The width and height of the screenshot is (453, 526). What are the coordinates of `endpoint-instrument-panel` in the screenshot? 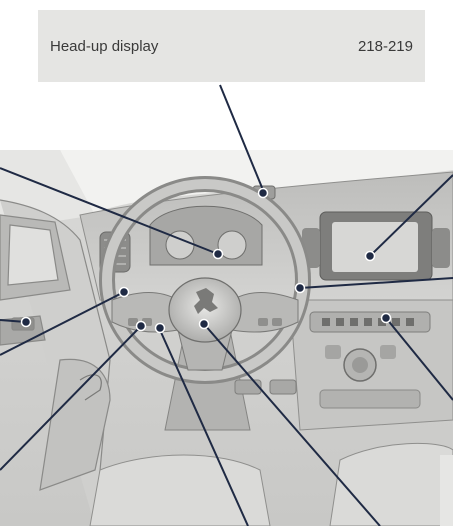 It's located at (218, 254).